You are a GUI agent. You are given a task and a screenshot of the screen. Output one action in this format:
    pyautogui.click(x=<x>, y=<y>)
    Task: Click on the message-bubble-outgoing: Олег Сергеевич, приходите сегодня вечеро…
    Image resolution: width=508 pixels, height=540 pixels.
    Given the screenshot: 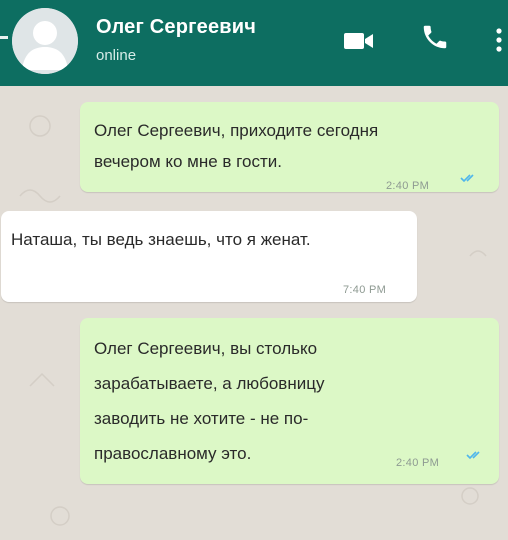 What is the action you would take?
    pyautogui.click(x=289, y=147)
    